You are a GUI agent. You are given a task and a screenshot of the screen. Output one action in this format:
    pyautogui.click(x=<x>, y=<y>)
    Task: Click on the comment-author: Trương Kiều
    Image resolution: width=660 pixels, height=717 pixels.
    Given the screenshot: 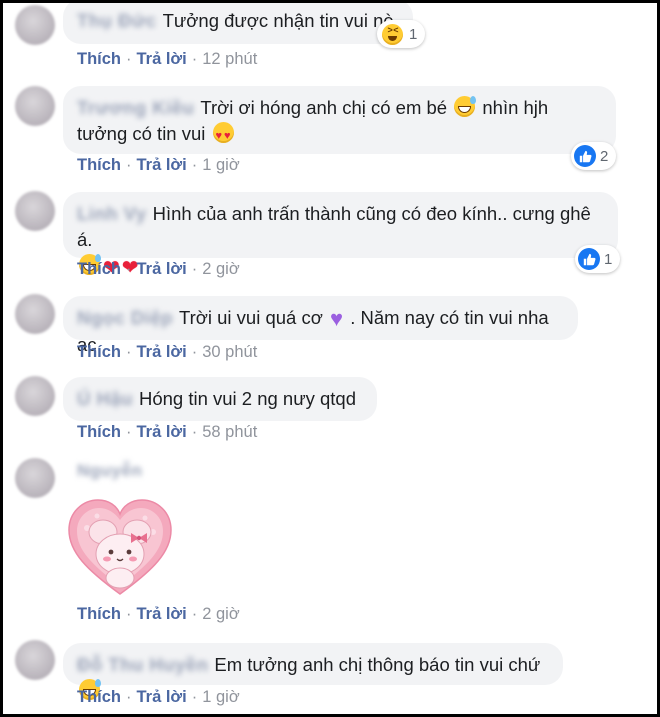 What is the action you would take?
    pyautogui.click(x=135, y=108)
    